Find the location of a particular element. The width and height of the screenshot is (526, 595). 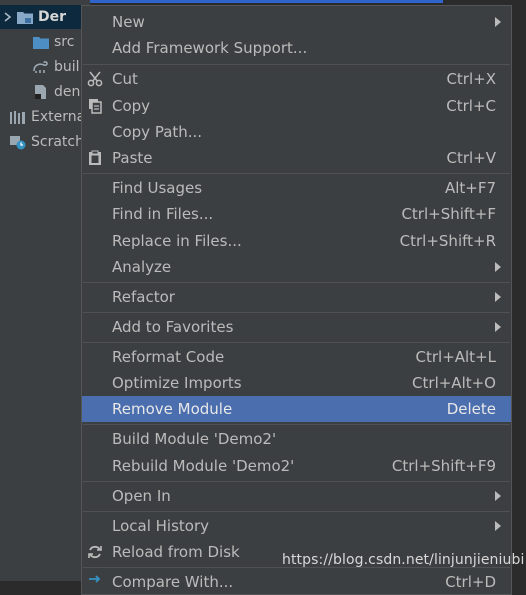

menu-item-replace-in-files: Replace in Files... Ctrl+Shift+R is located at coordinates (296, 241).